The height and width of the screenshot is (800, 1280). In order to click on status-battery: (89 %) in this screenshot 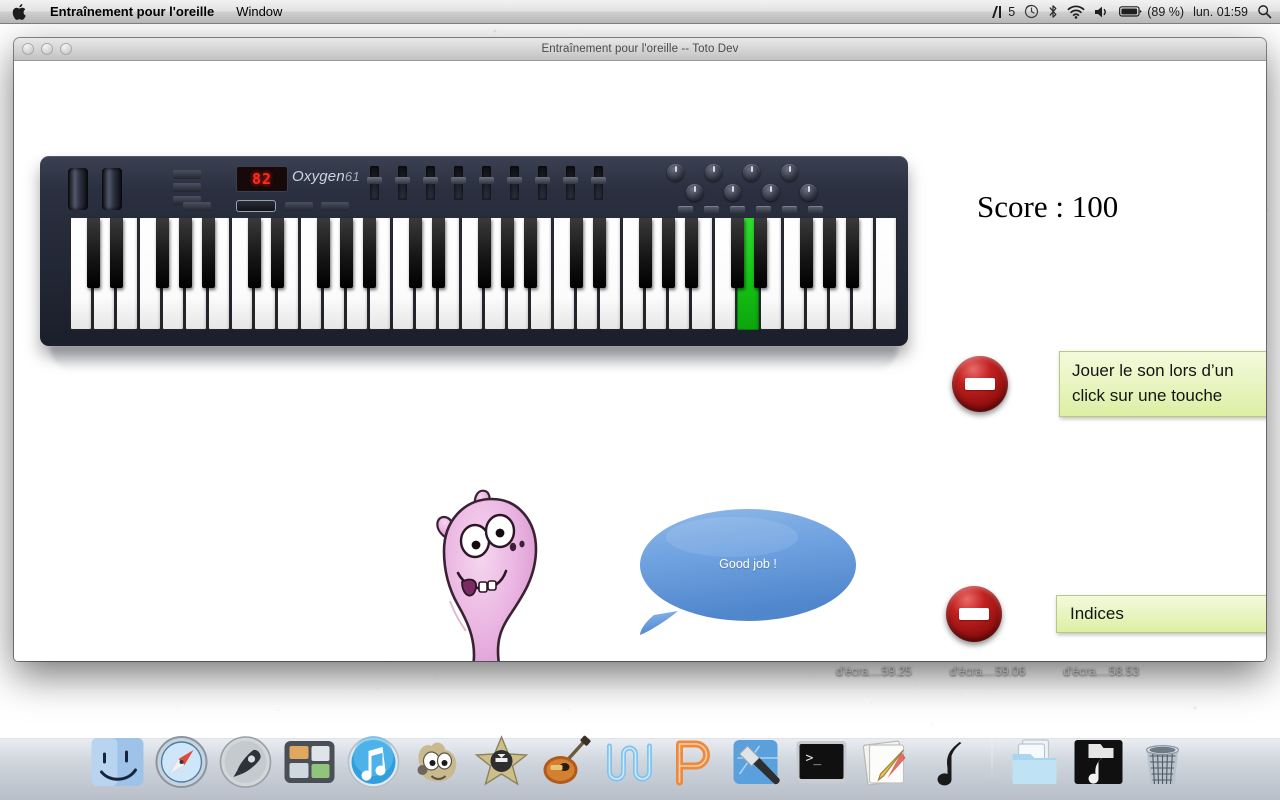, I will do `click(1151, 12)`.